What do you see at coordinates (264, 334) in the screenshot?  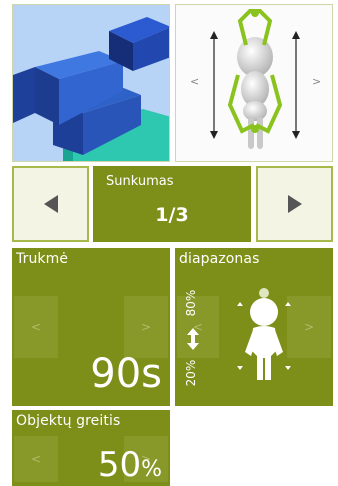 I see `figure-silhouette-icon` at bounding box center [264, 334].